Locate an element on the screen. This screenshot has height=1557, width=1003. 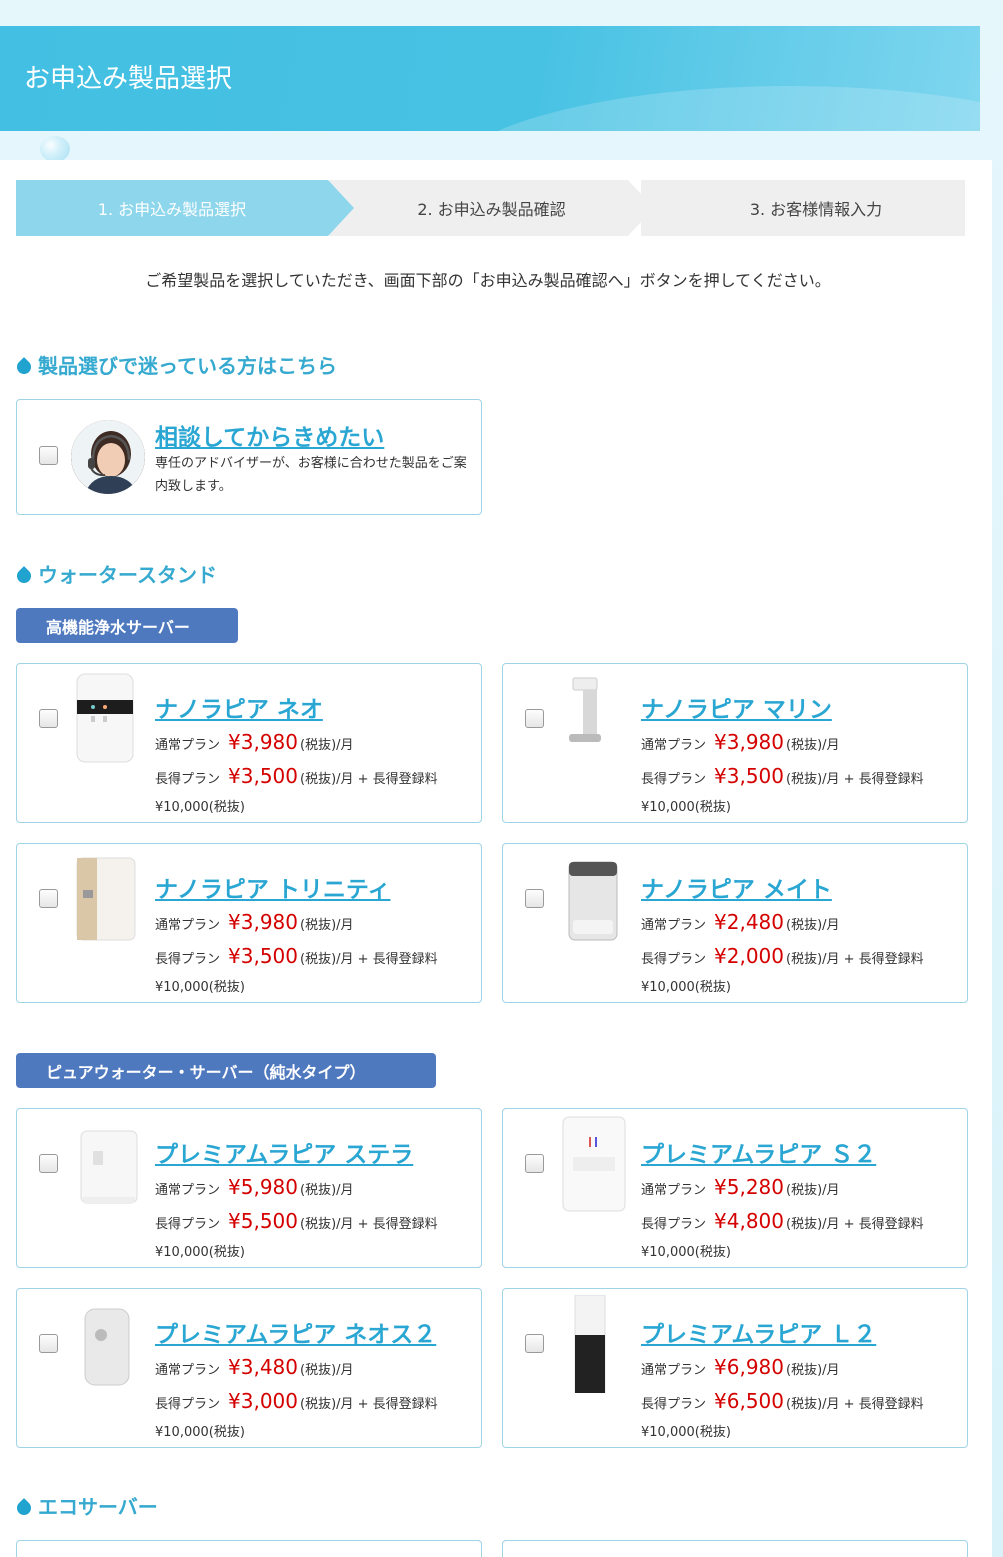
long-price: ¥6,500 is located at coordinates (749, 1401).